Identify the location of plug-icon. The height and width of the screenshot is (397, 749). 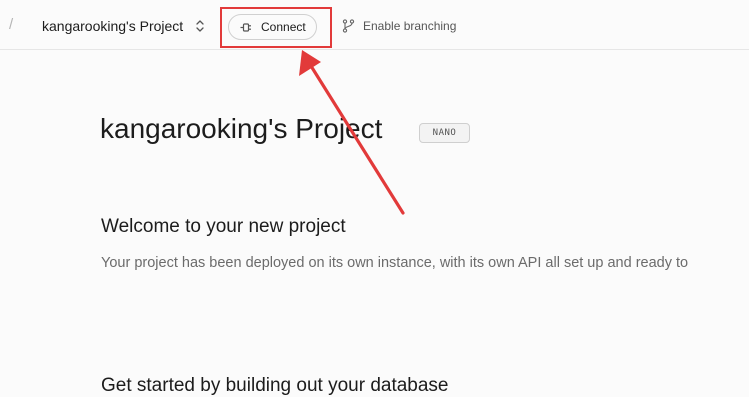
(245, 27).